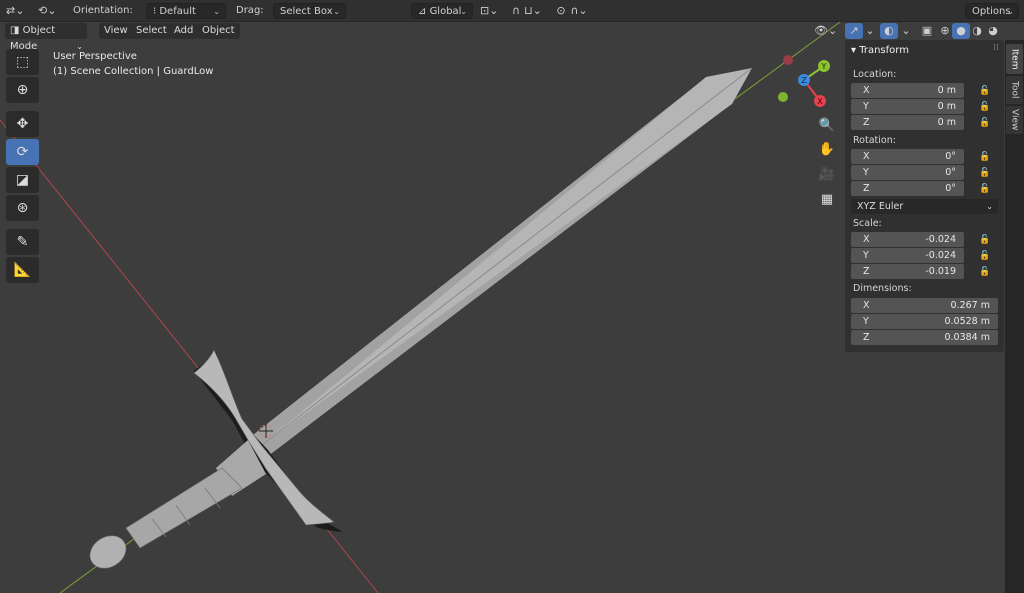 The height and width of the screenshot is (593, 1024). What do you see at coordinates (788, 60) in the screenshot?
I see `neg-x-axis-ball` at bounding box center [788, 60].